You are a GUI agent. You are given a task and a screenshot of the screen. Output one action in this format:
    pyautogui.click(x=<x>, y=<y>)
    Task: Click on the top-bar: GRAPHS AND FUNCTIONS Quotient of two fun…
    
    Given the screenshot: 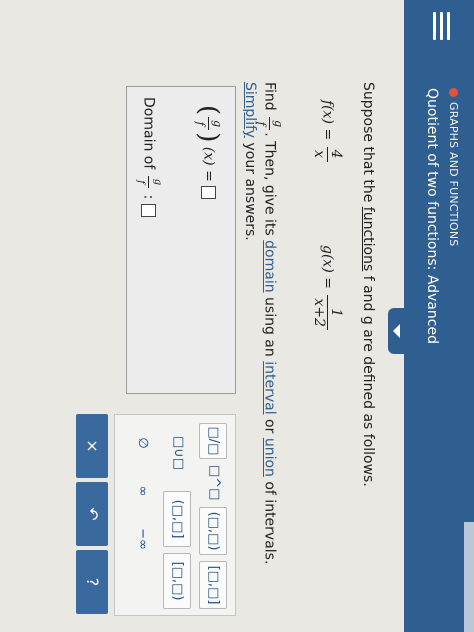 What is the action you would take?
    pyautogui.click(x=439, y=316)
    